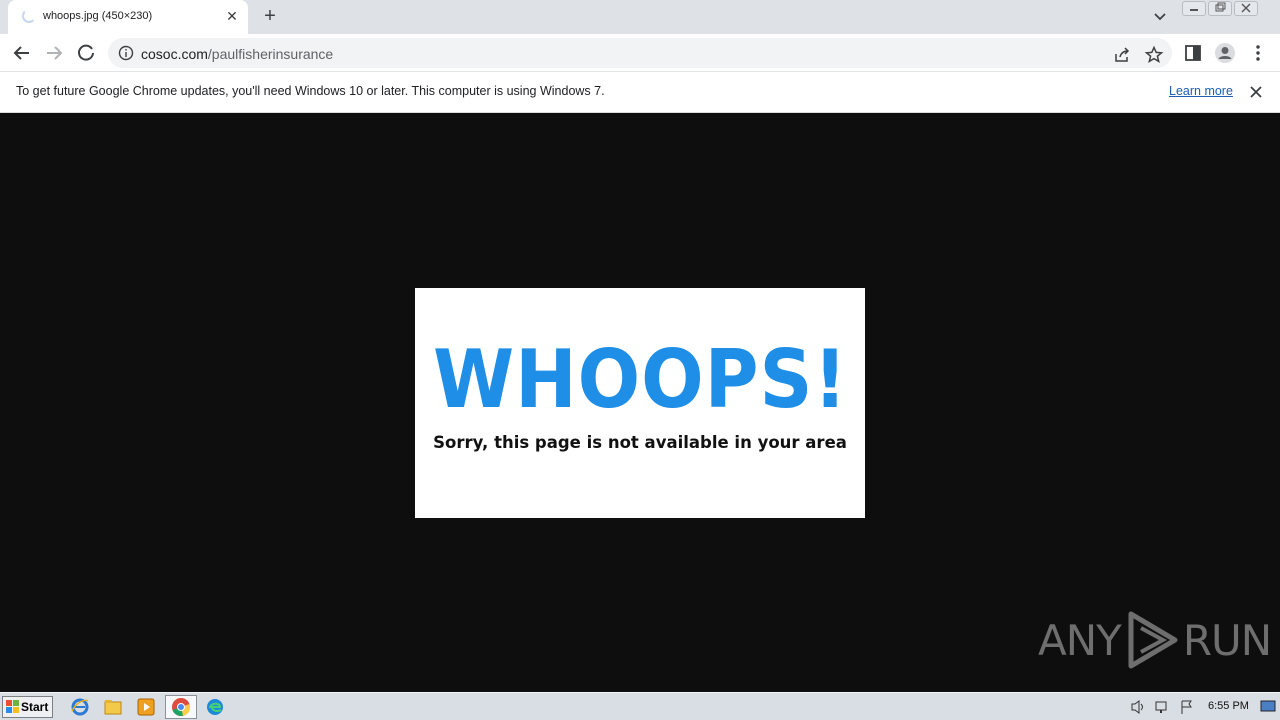 This screenshot has height=720, width=1280. I want to click on url-host: cosoc.com, so click(174, 54).